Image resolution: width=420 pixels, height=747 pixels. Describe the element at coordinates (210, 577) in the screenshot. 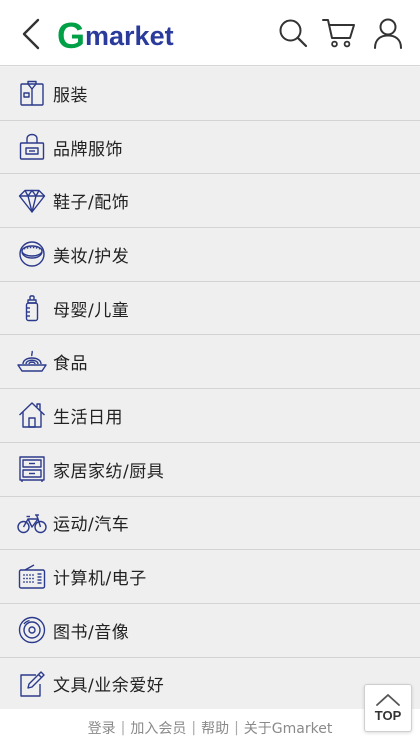

I see `menu-item-computers-electronics: 计算机/电子` at that location.